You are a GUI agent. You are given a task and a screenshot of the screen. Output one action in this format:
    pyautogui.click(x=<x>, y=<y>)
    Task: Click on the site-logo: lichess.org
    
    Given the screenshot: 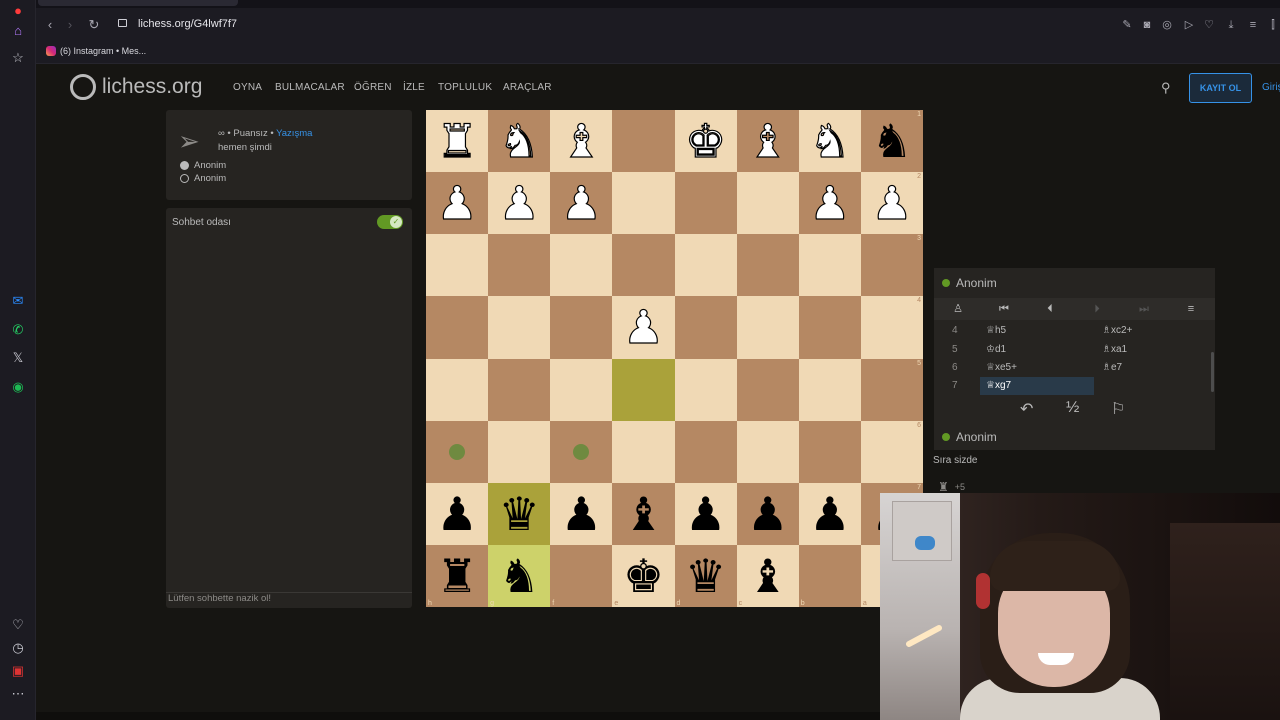 What is the action you would take?
    pyautogui.click(x=136, y=87)
    